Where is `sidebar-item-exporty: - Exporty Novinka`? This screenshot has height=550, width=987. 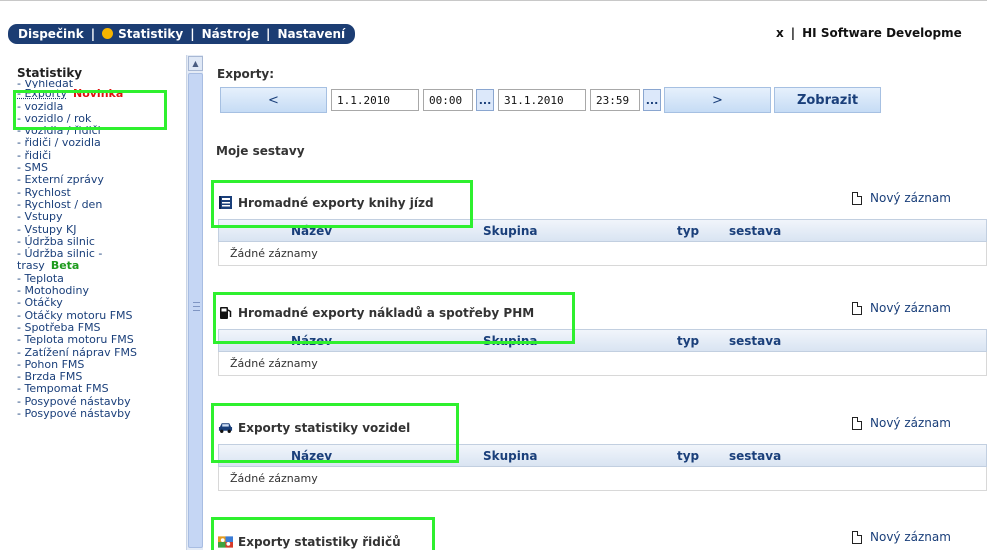 sidebar-item-exporty: - Exporty Novinka is located at coordinates (99, 94).